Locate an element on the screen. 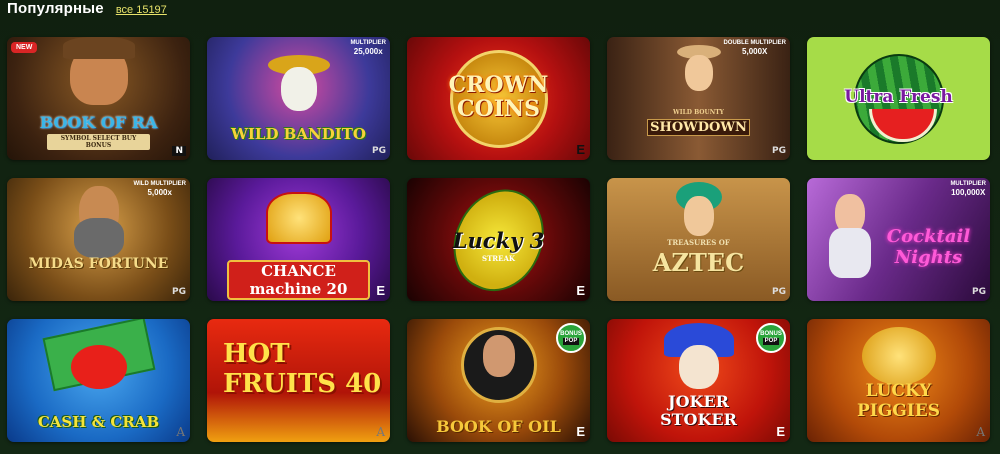 This screenshot has width=1000, height=454. game-card-crown-coins: CROWN COINS E is located at coordinates (498, 98).